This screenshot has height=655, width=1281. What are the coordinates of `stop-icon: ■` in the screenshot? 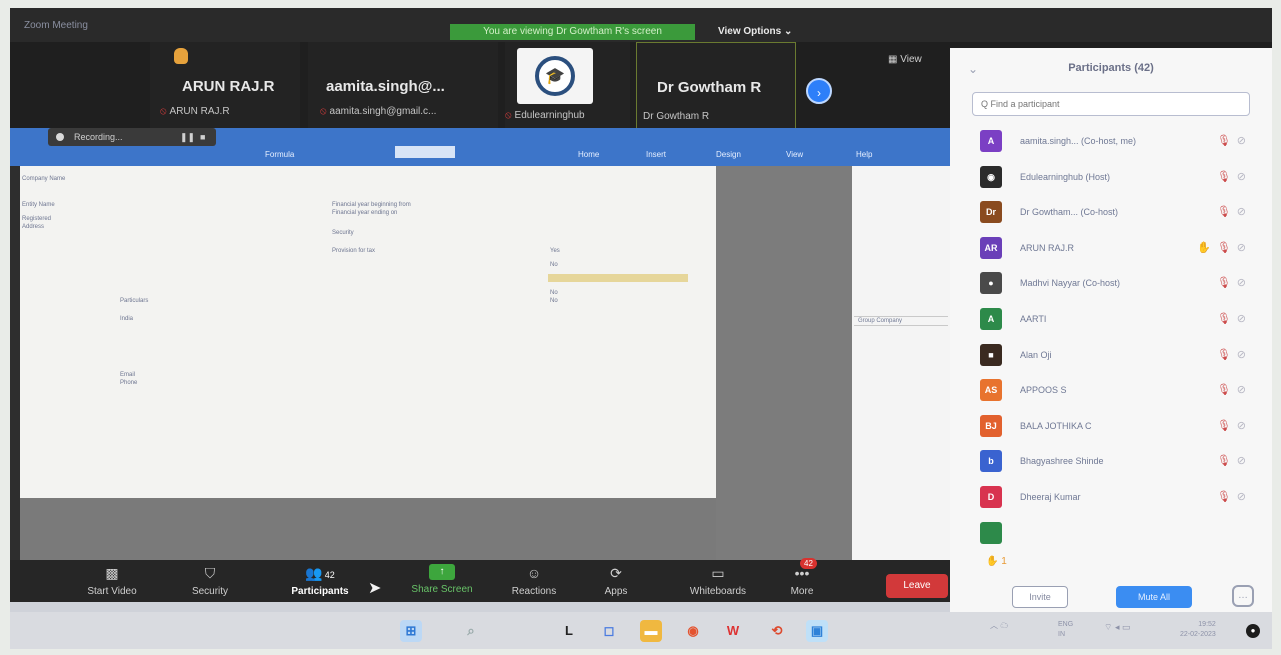 It's located at (202, 137).